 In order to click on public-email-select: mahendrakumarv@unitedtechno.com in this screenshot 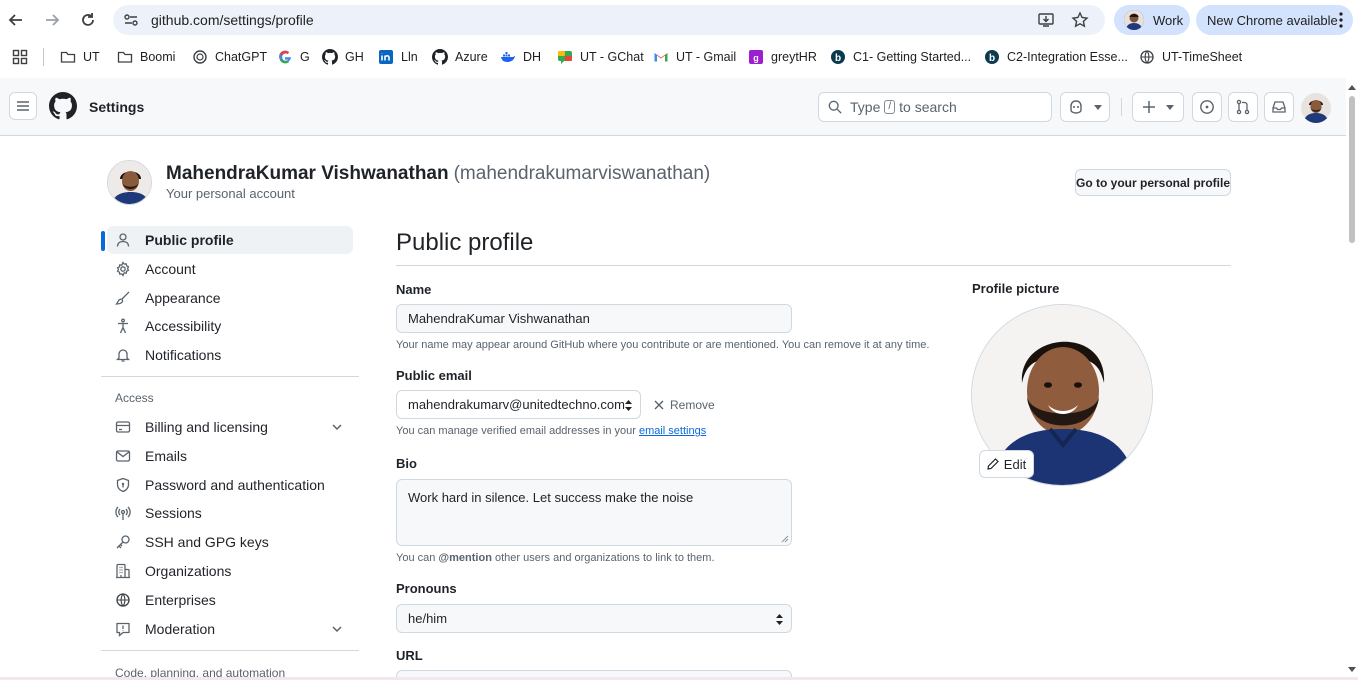, I will do `click(518, 404)`.